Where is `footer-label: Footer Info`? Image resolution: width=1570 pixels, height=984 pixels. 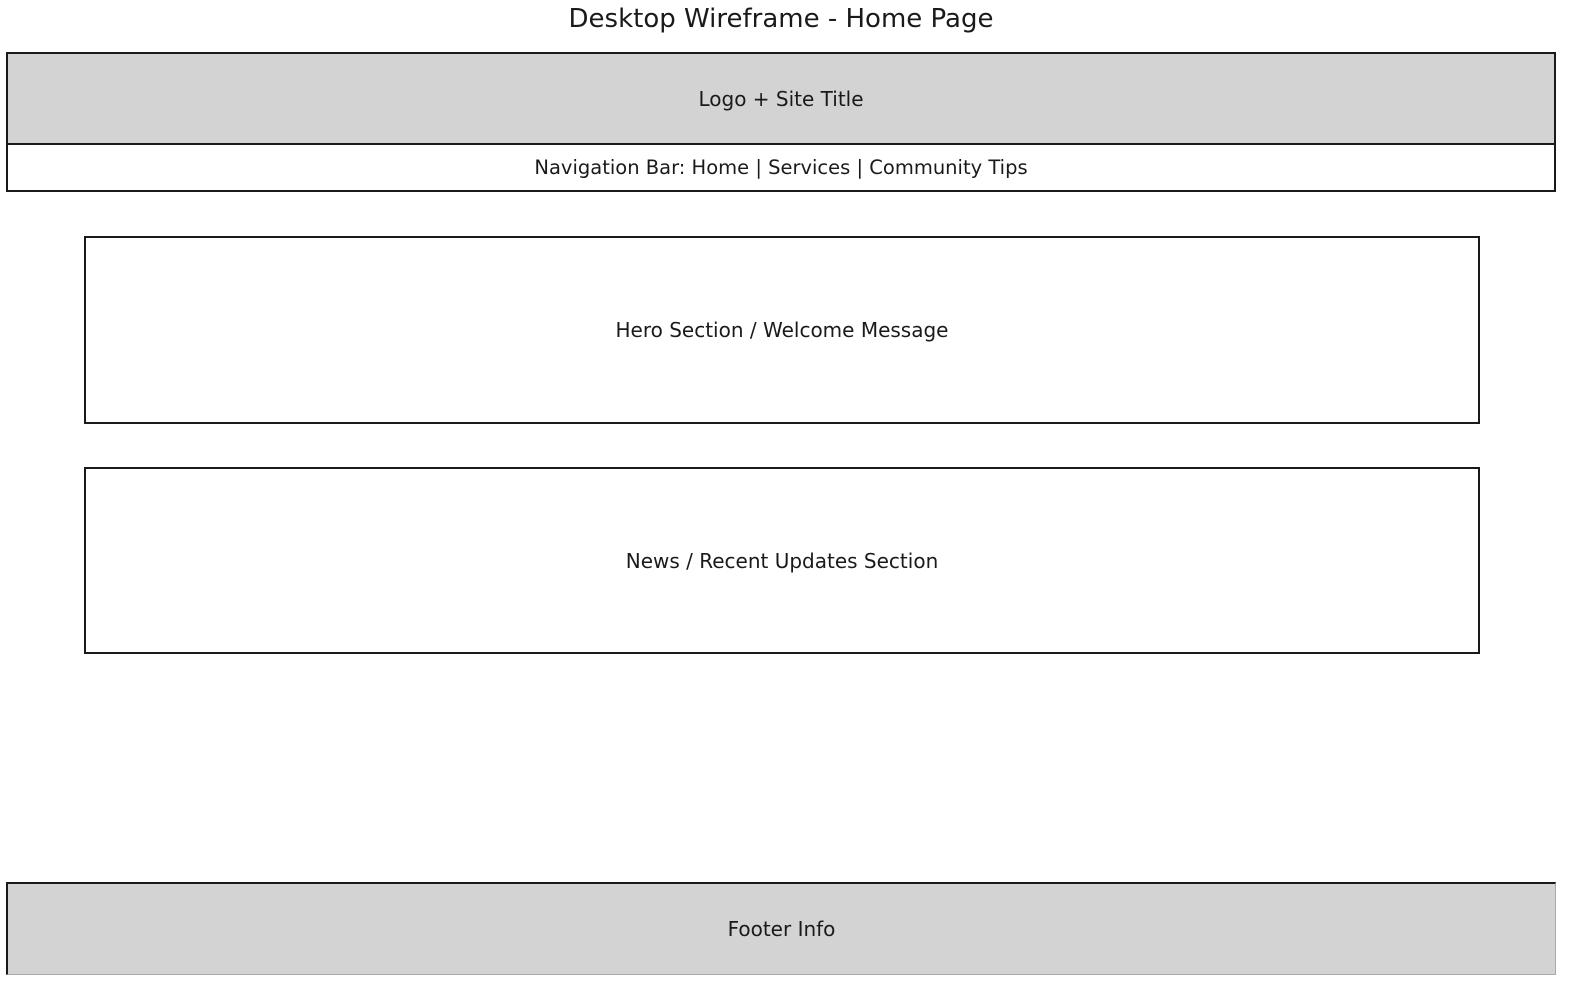
footer-label: Footer Info is located at coordinates (781, 929).